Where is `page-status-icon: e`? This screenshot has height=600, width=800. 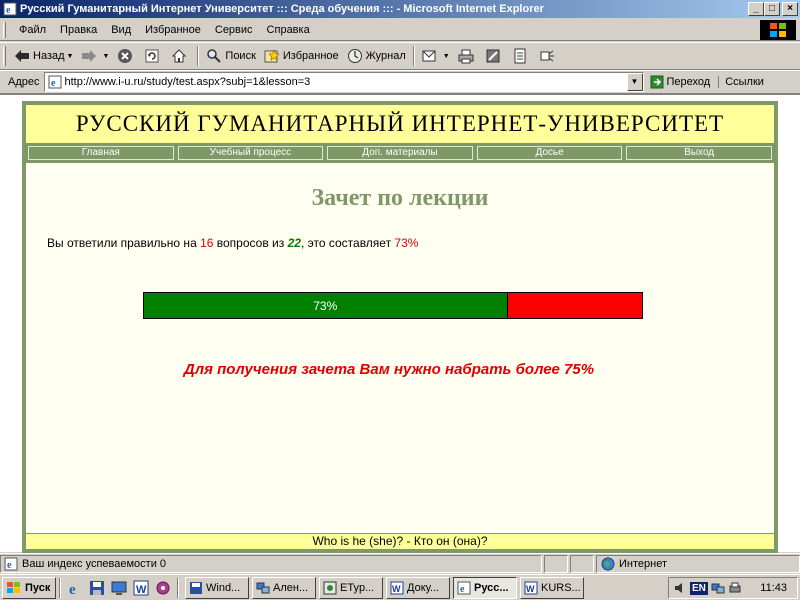 page-status-icon: e is located at coordinates (11, 564).